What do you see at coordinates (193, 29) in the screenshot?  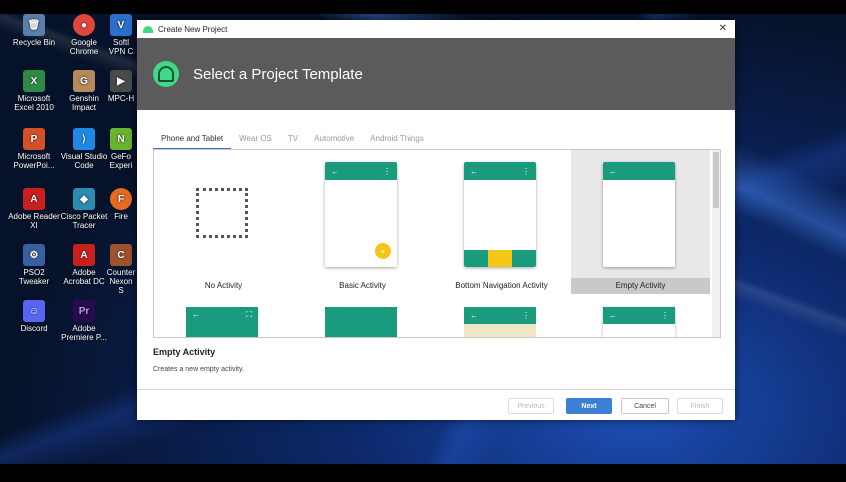 I see `window-title: Create New Project` at bounding box center [193, 29].